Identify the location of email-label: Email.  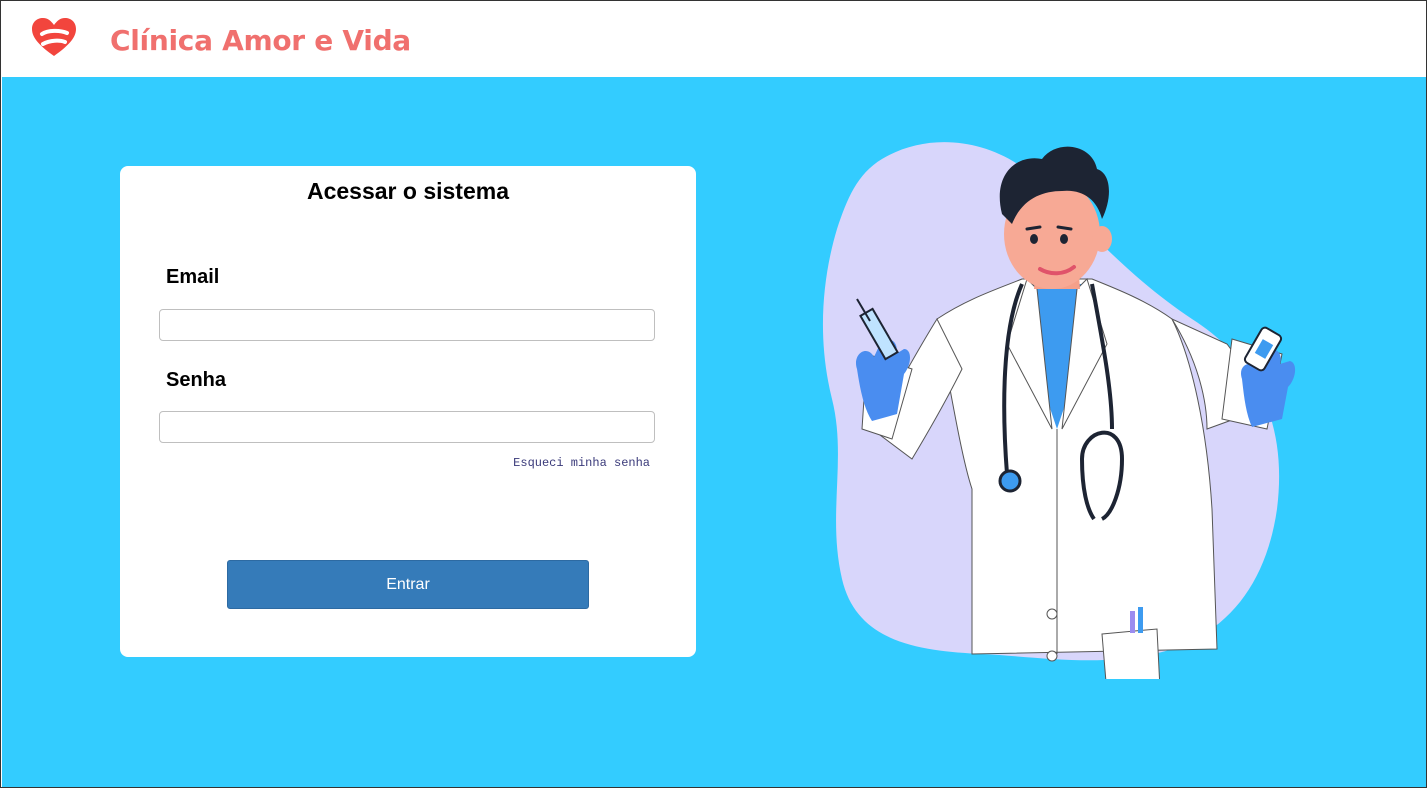
(193, 277).